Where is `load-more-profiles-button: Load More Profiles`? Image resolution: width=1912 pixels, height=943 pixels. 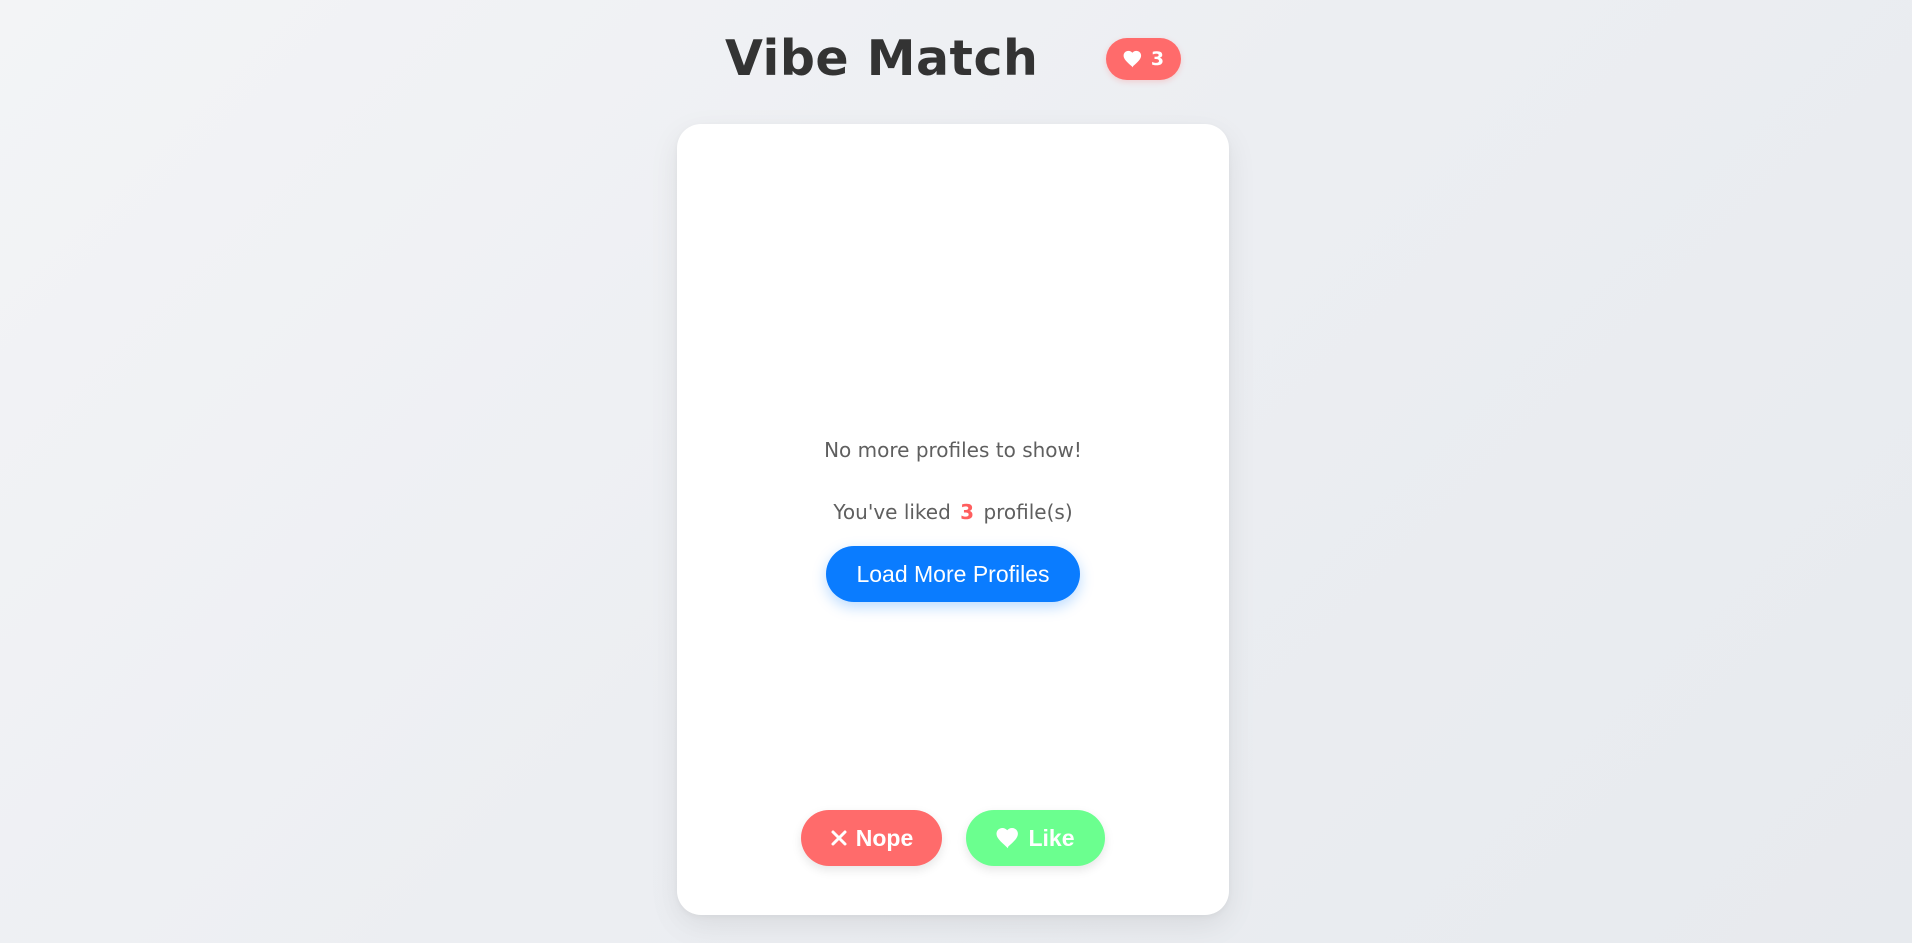 load-more-profiles-button: Load More Profiles is located at coordinates (953, 574).